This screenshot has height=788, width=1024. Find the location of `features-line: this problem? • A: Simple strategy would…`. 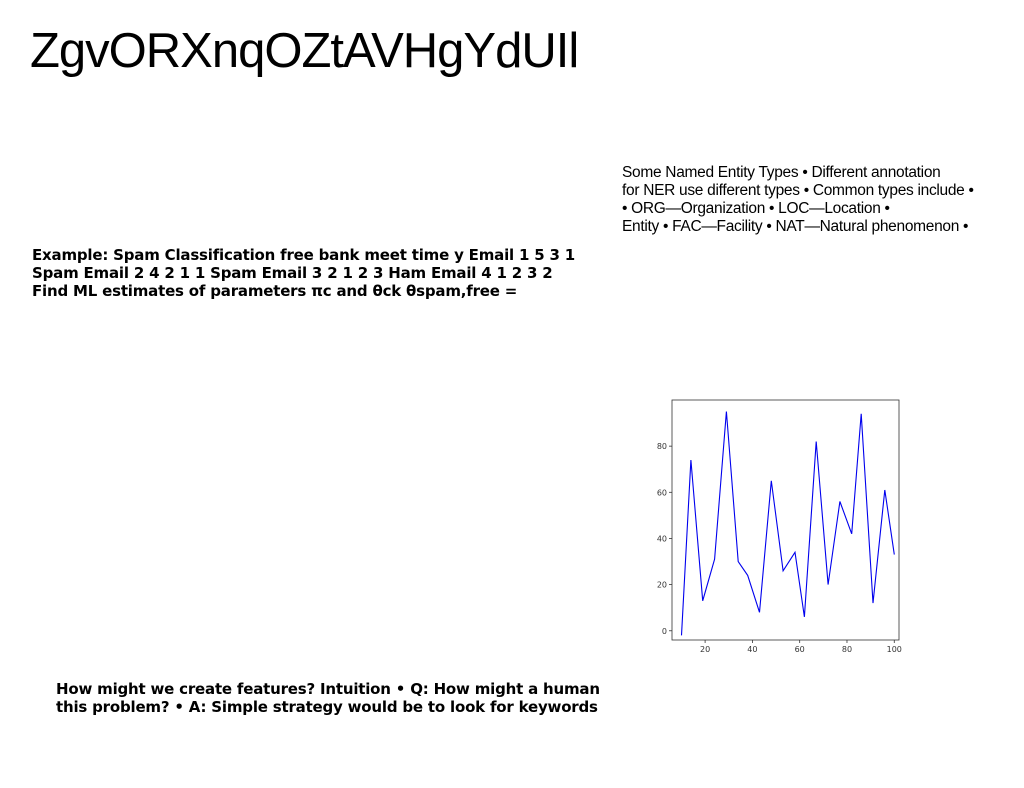

features-line: this problem? • A: Simple strategy would… is located at coordinates (327, 707).